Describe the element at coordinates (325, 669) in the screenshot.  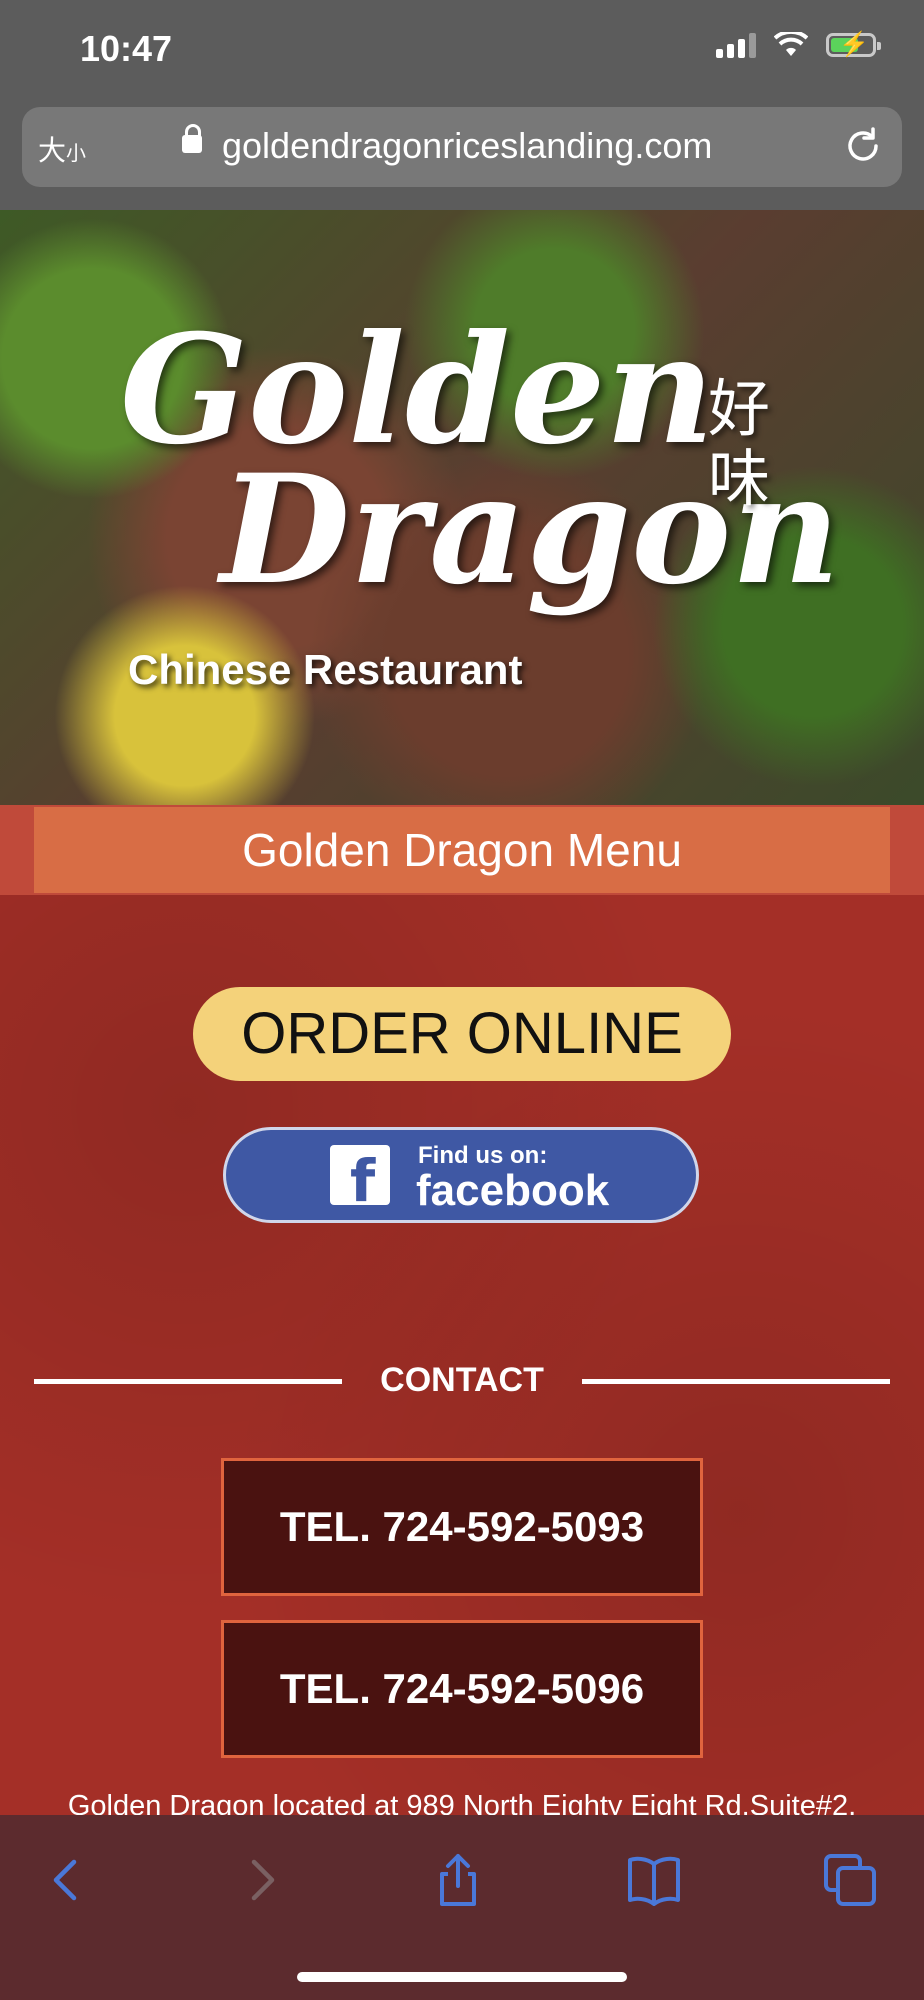
I see `logo-subtitle: Chinese Restaurant` at that location.